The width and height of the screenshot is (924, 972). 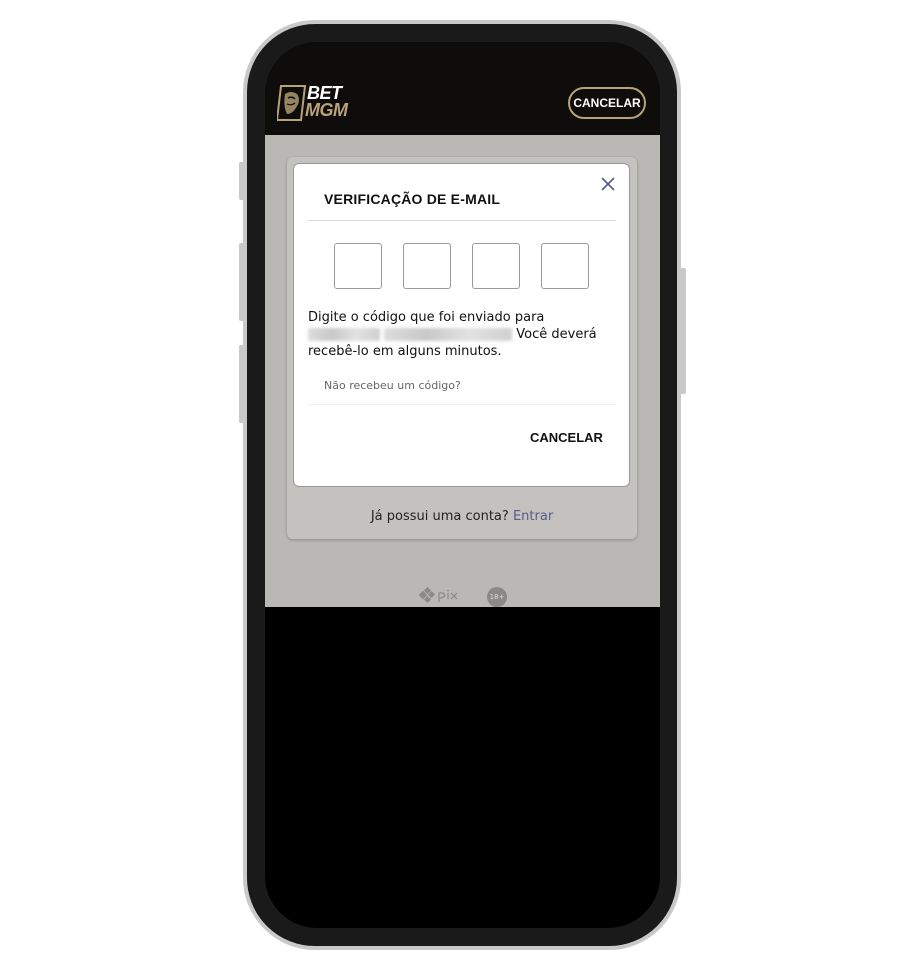 What do you see at coordinates (326, 110) in the screenshot?
I see `logo-text-mgm: MGM` at bounding box center [326, 110].